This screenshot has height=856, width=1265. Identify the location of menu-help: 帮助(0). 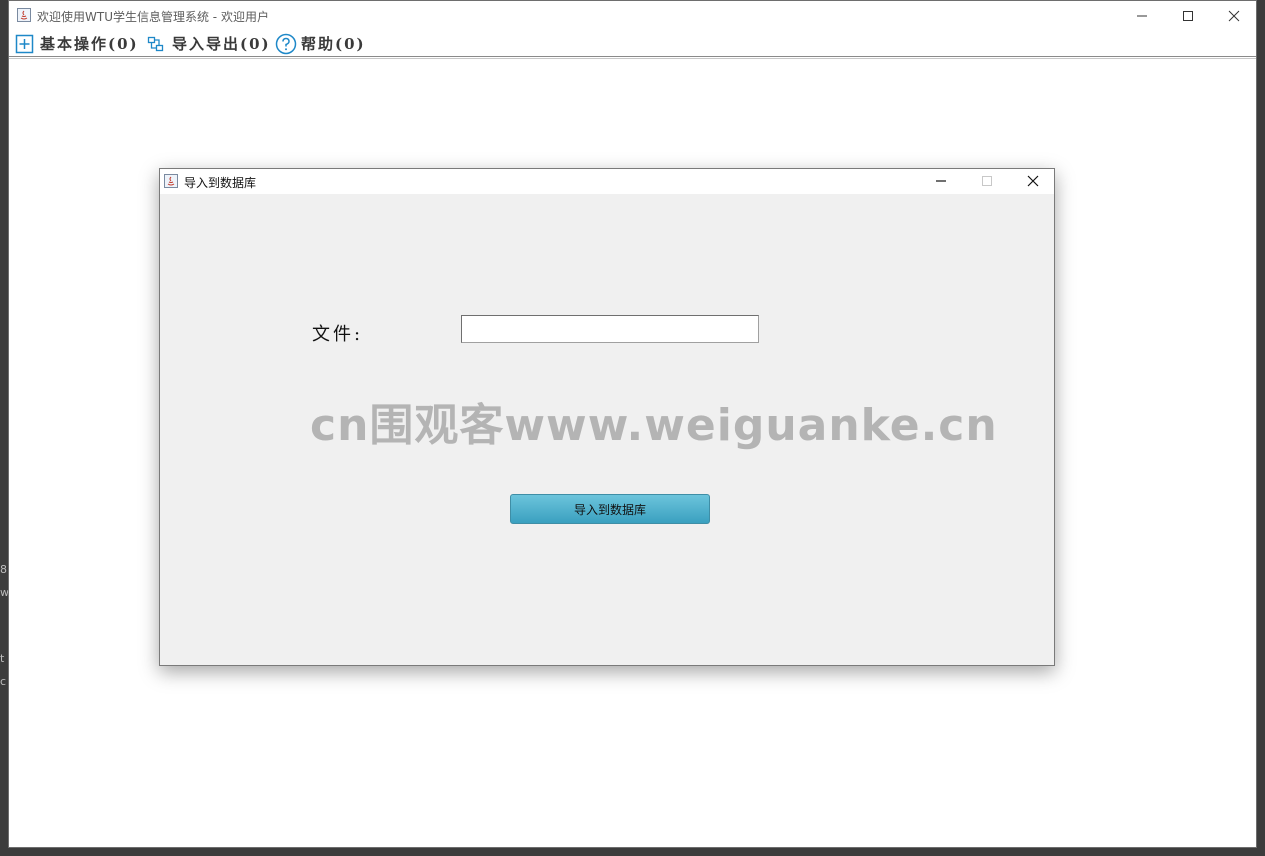
(320, 43).